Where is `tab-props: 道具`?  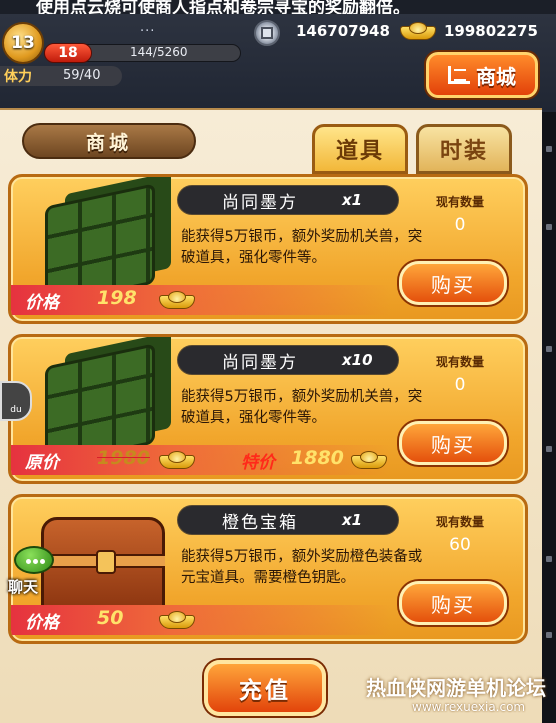 tab-props: 道具 is located at coordinates (360, 149).